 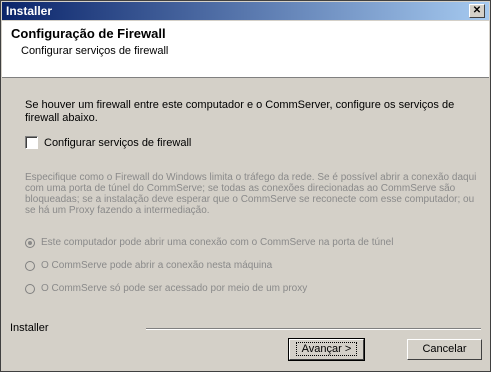 What do you see at coordinates (313, 329) in the screenshot?
I see `footer-divider` at bounding box center [313, 329].